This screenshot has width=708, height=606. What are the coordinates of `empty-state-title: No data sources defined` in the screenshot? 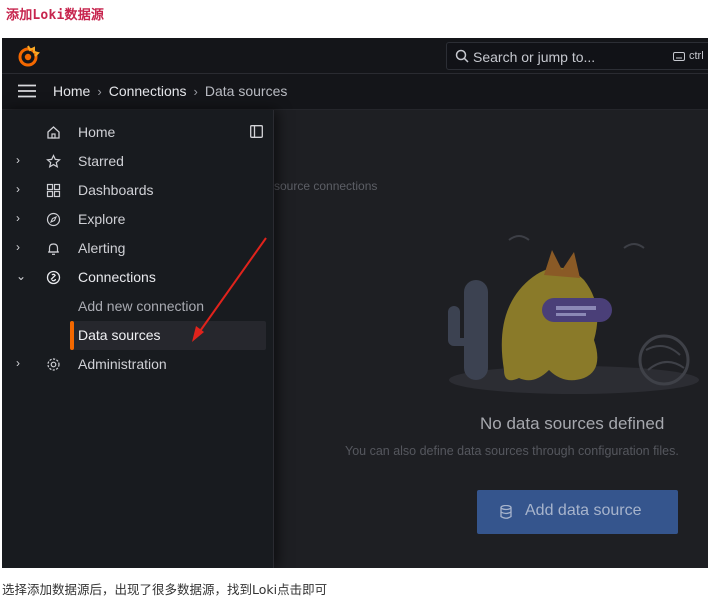 It's located at (572, 423).